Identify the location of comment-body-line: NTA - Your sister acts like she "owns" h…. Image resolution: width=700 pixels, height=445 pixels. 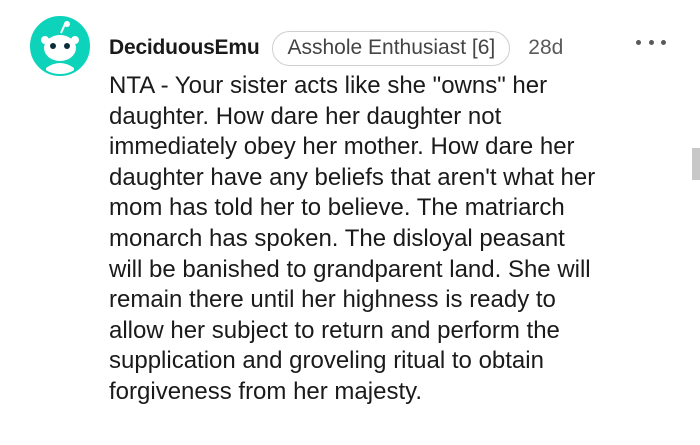
(328, 85).